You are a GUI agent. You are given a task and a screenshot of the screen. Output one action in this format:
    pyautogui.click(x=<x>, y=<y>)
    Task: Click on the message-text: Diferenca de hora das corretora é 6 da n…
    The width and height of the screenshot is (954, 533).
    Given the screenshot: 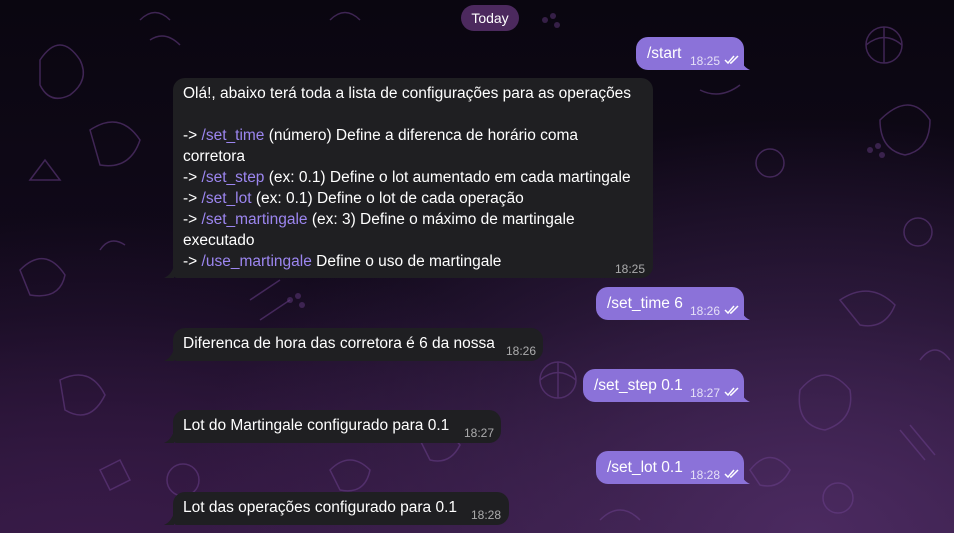 What is the action you would take?
    pyautogui.click(x=339, y=343)
    